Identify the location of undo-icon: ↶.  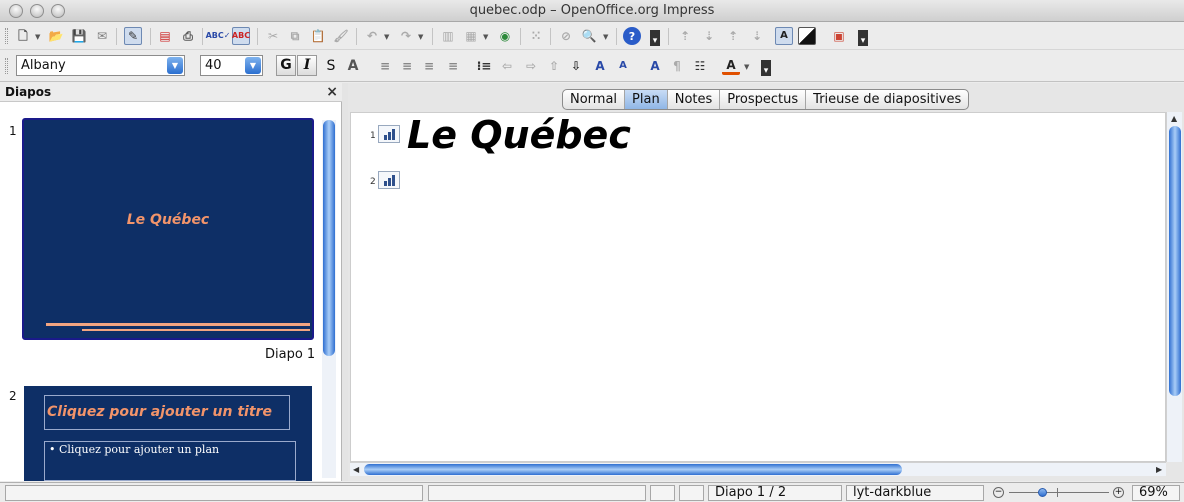
(372, 36).